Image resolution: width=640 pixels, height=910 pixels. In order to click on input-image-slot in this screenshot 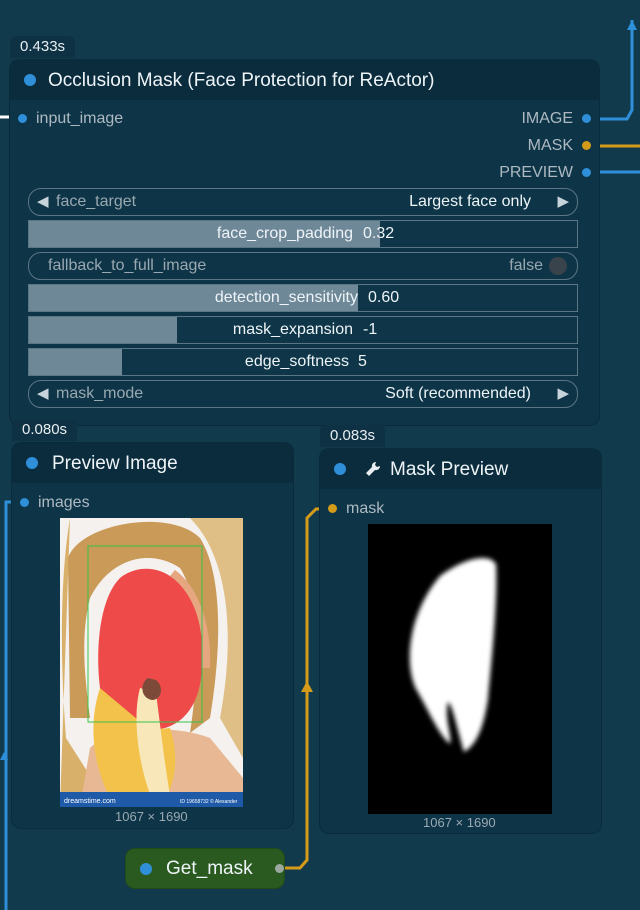, I will do `click(22, 118)`.